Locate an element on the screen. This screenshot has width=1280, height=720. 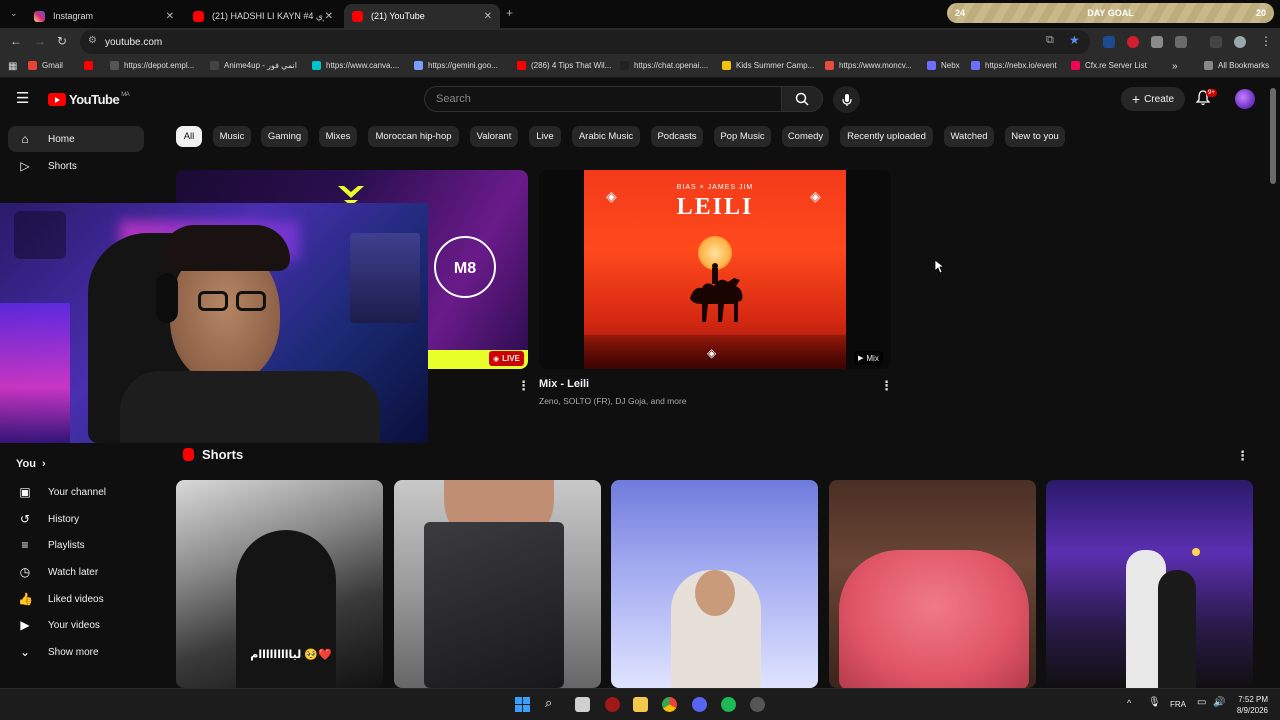
task-view-icon is located at coordinates (582, 704).